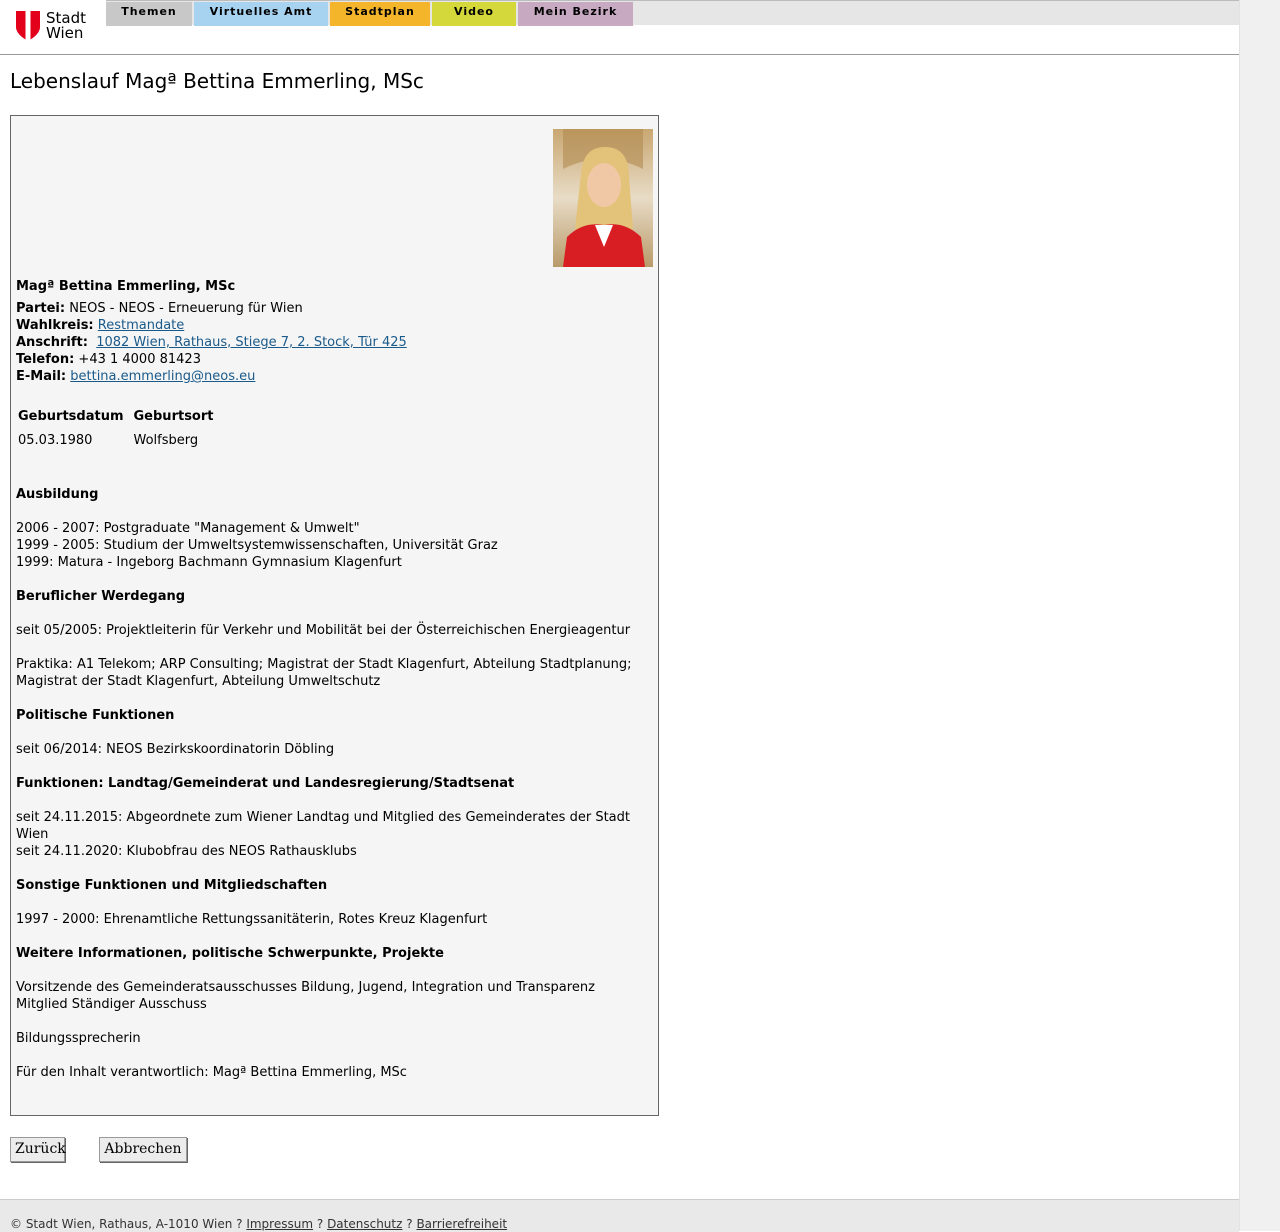 The width and height of the screenshot is (1280, 1232). What do you see at coordinates (261, 14) in the screenshot?
I see `tab-virtuelles-amt: Virtuelles Amt` at bounding box center [261, 14].